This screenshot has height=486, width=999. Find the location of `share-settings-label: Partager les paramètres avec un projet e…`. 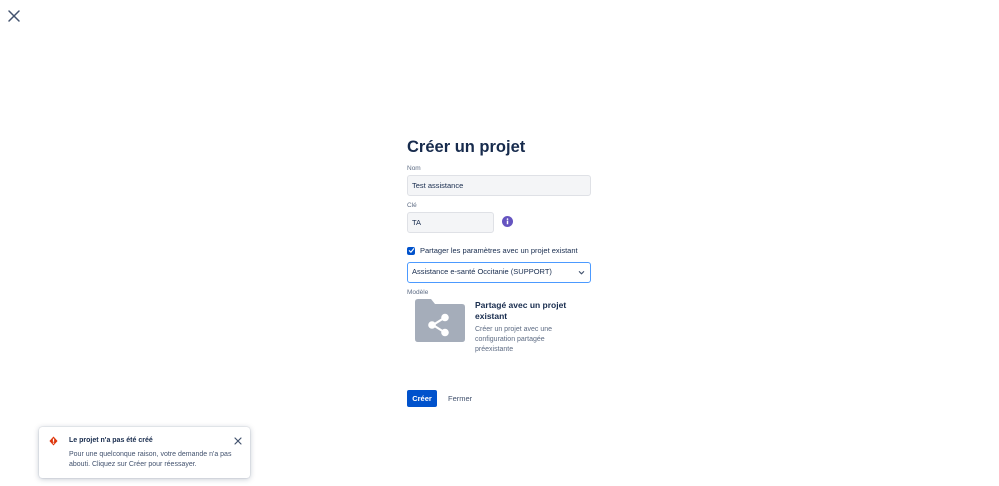

share-settings-label: Partager les paramètres avec un projet e… is located at coordinates (499, 250).